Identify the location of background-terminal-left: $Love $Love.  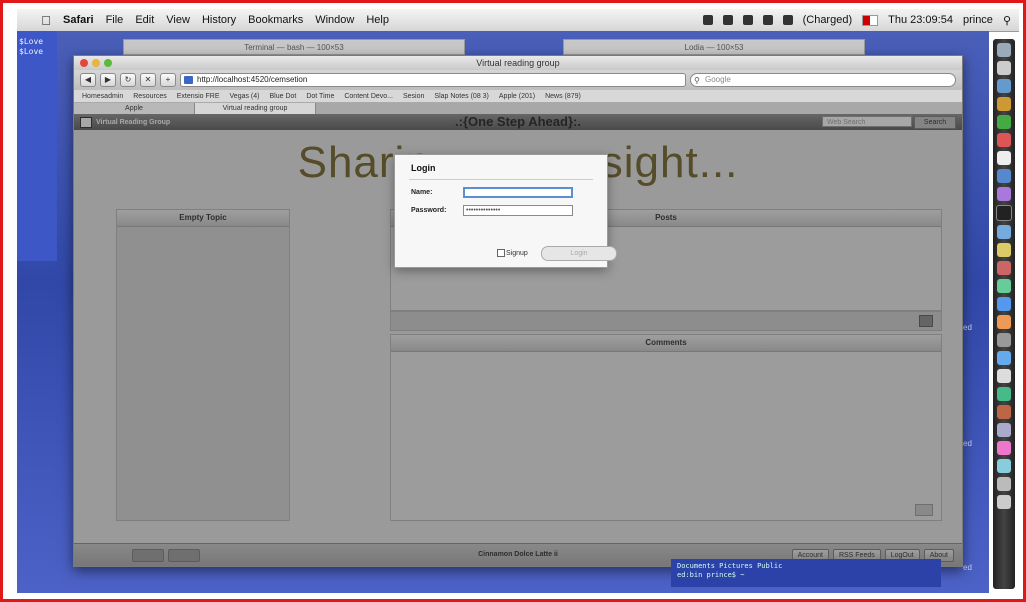
(37, 146).